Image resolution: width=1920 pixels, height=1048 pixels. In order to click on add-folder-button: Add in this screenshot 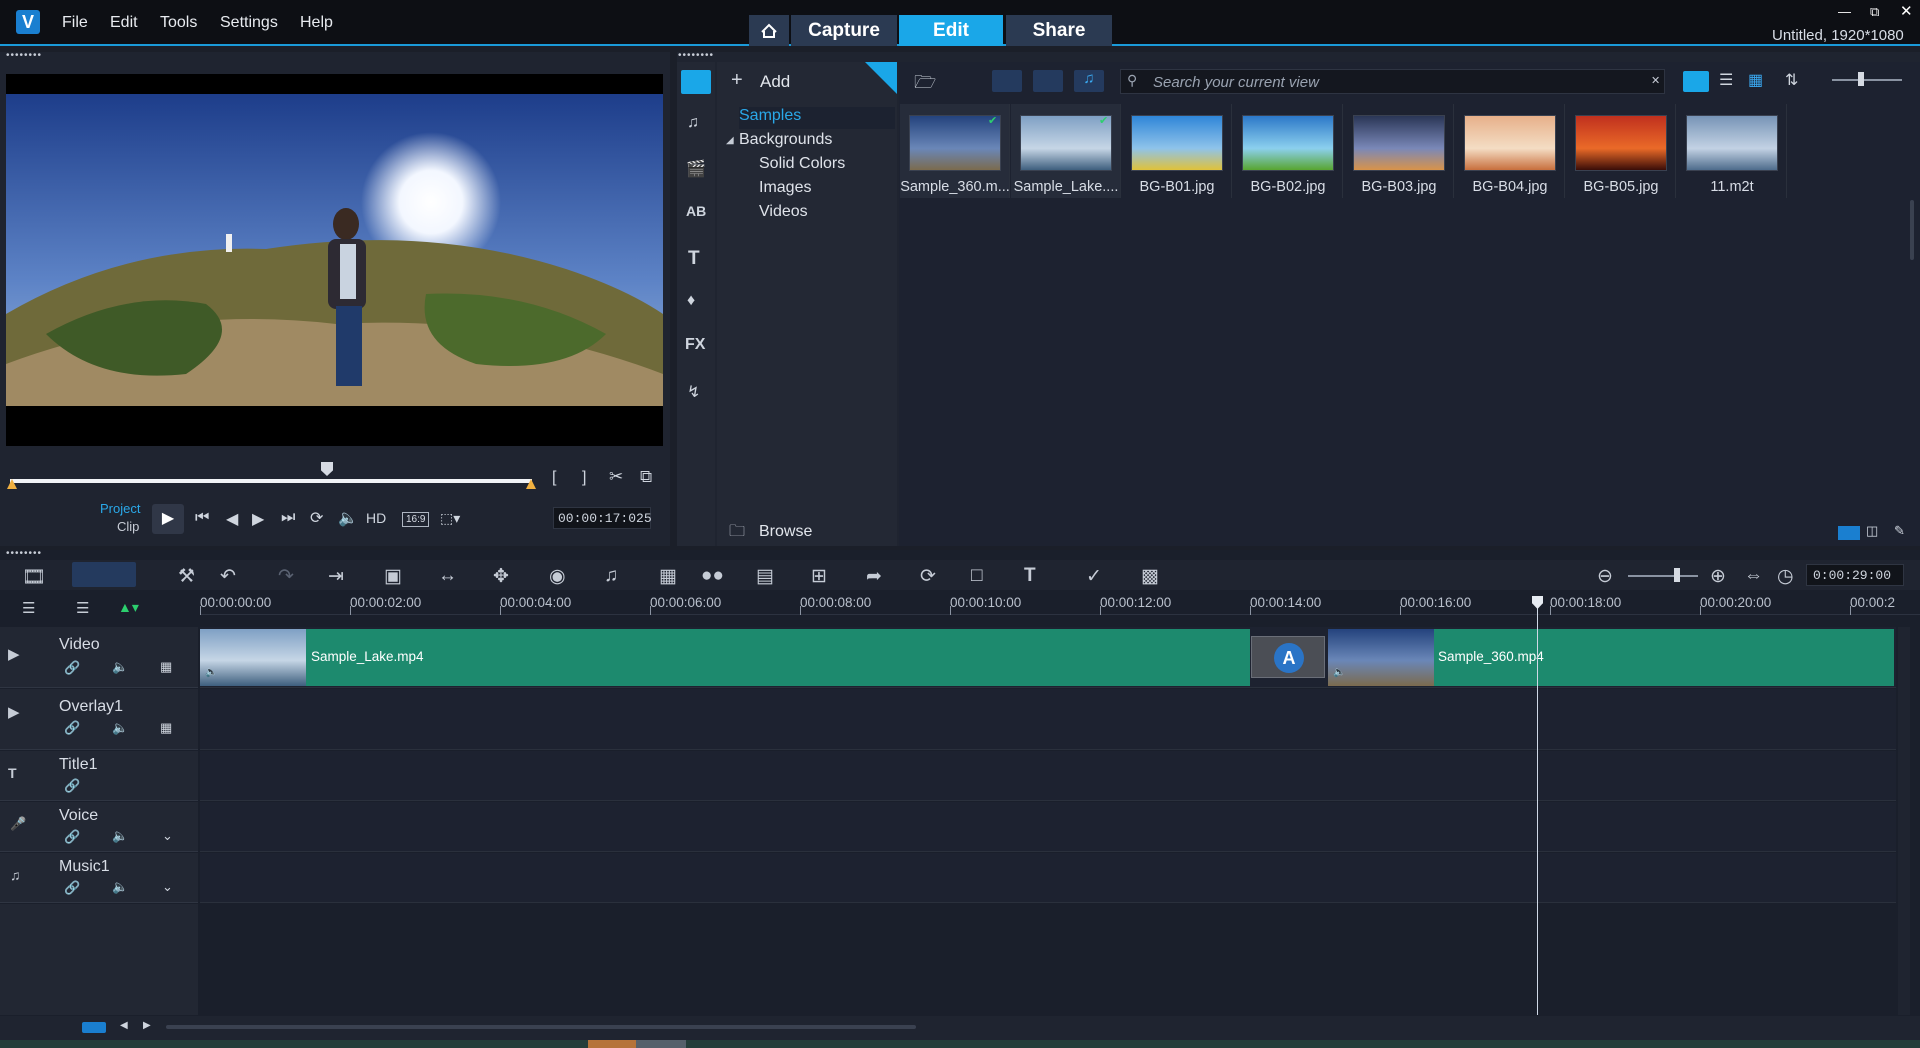, I will do `click(775, 82)`.